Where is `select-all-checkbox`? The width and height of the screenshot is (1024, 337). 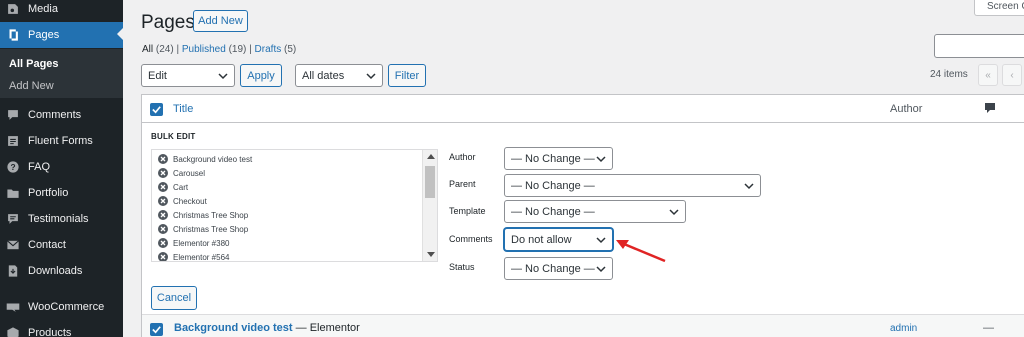 select-all-checkbox is located at coordinates (156, 109).